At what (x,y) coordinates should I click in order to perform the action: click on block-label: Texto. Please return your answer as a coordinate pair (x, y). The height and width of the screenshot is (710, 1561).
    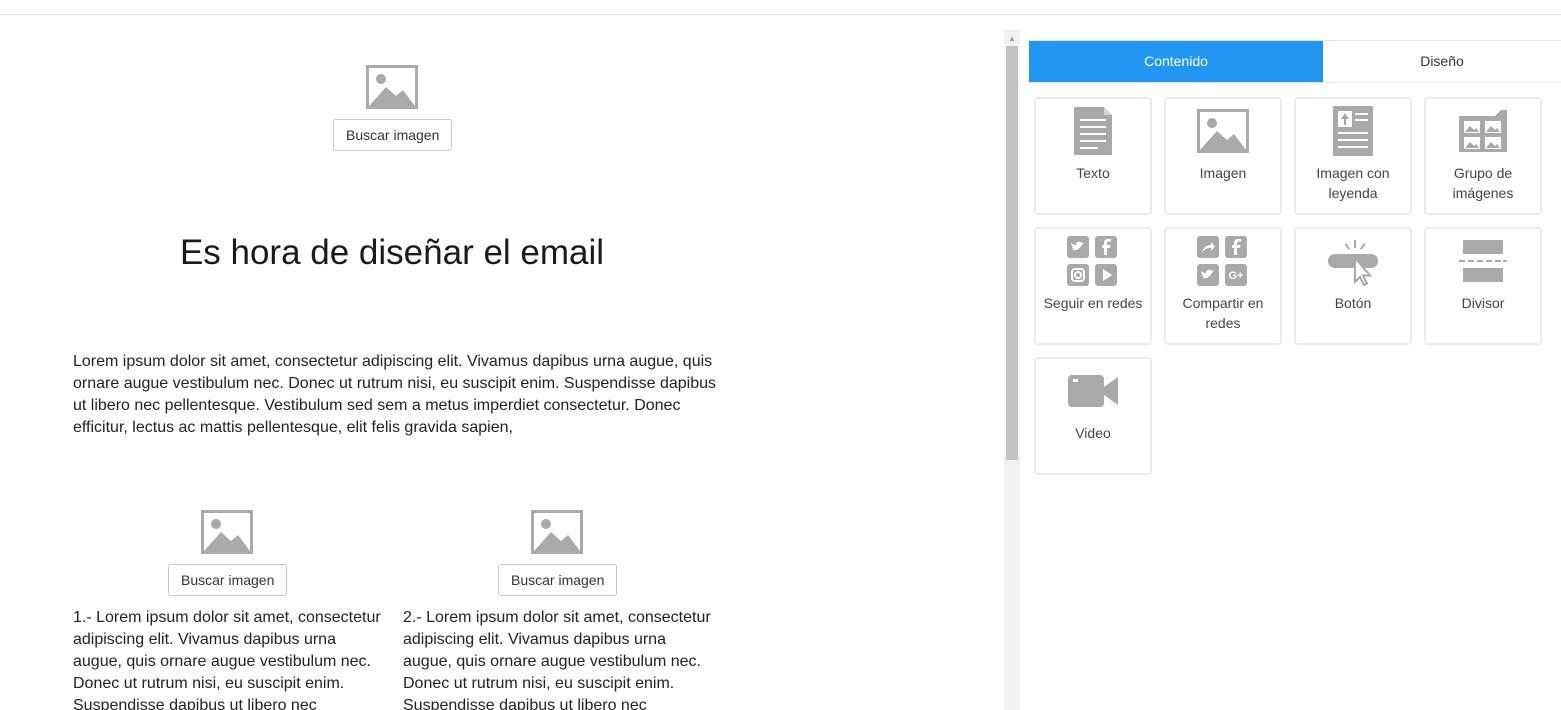
    Looking at the image, I should click on (1093, 173).